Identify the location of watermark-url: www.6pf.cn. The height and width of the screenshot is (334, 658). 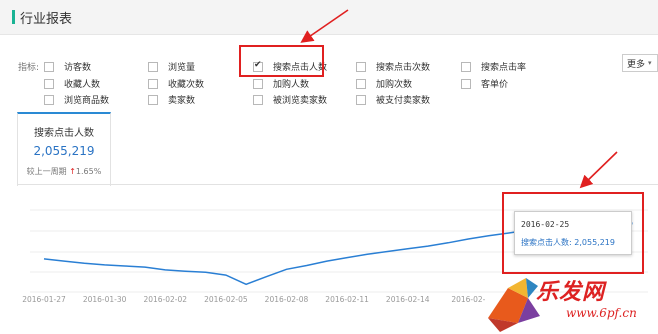
(601, 313).